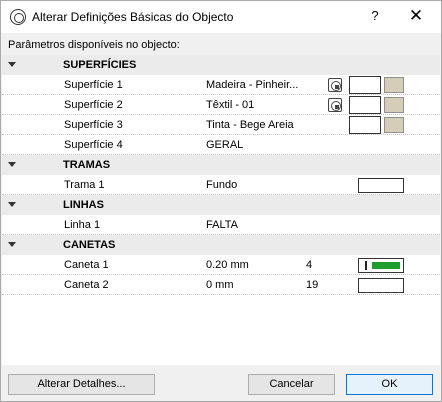  I want to click on params-label: Parâmetros disponíveis no objecto:, so click(94, 45).